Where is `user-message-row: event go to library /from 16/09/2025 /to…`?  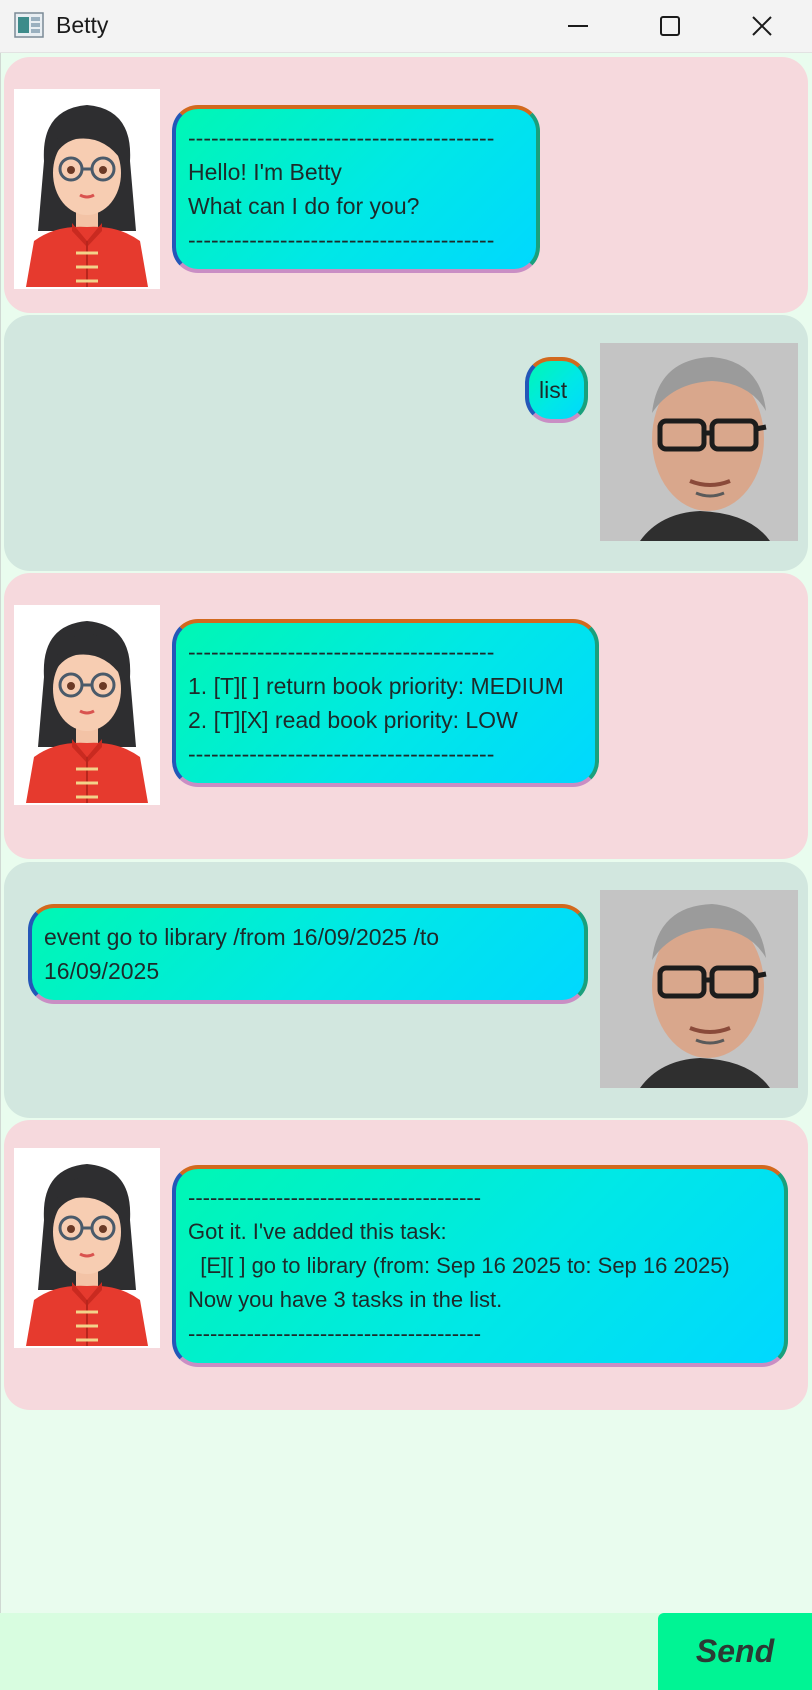
user-message-row: event go to library /from 16/09/2025 /to… is located at coordinates (406, 990).